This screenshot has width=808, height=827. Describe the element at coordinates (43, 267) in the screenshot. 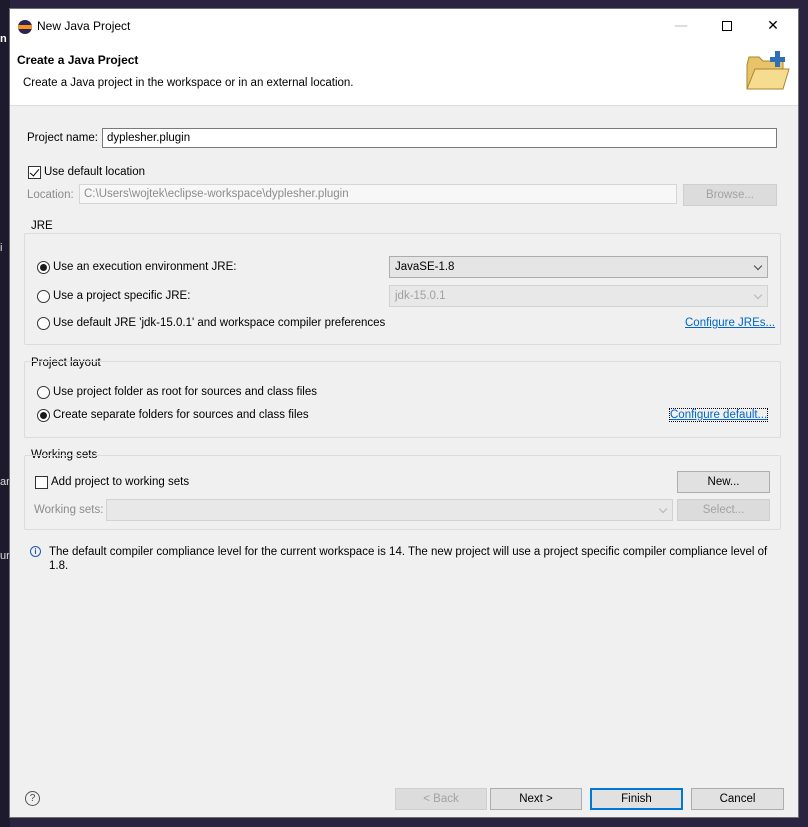

I see `exec-env-jre-radio` at that location.